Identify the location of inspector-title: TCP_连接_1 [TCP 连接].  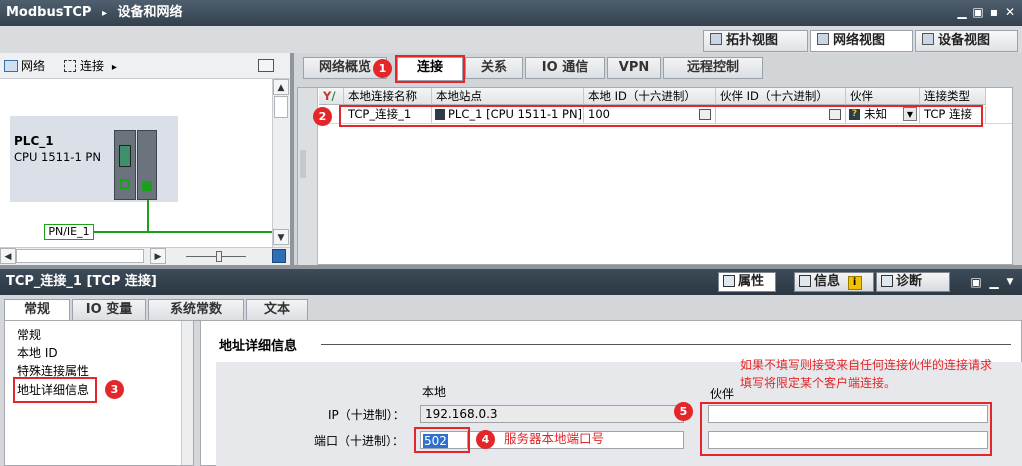
(81, 281).